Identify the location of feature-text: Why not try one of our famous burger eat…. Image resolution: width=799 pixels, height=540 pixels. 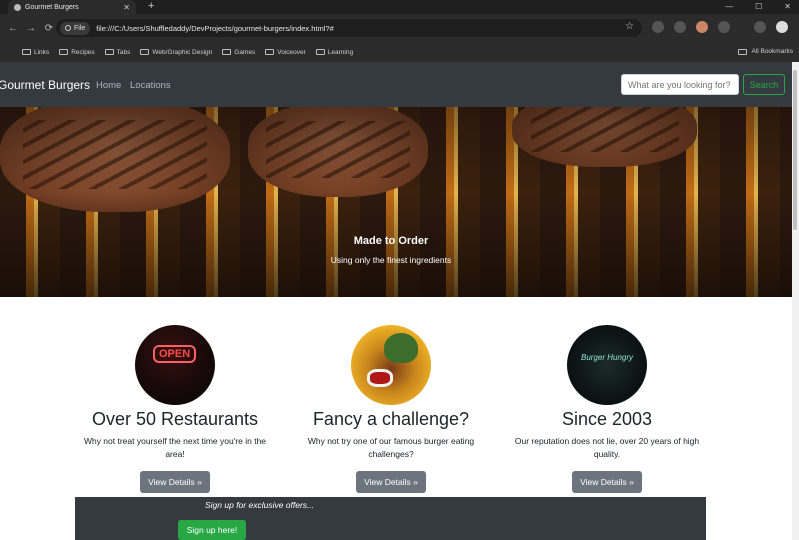
(391, 447).